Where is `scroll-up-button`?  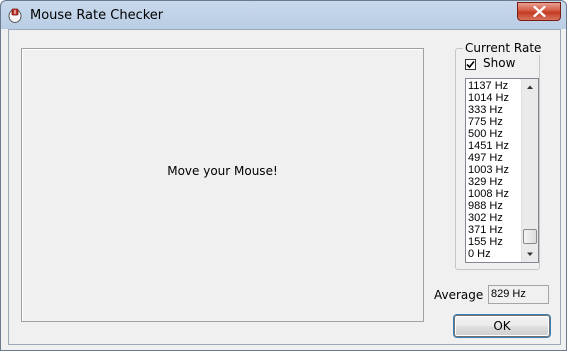
scroll-up-button is located at coordinates (530, 87).